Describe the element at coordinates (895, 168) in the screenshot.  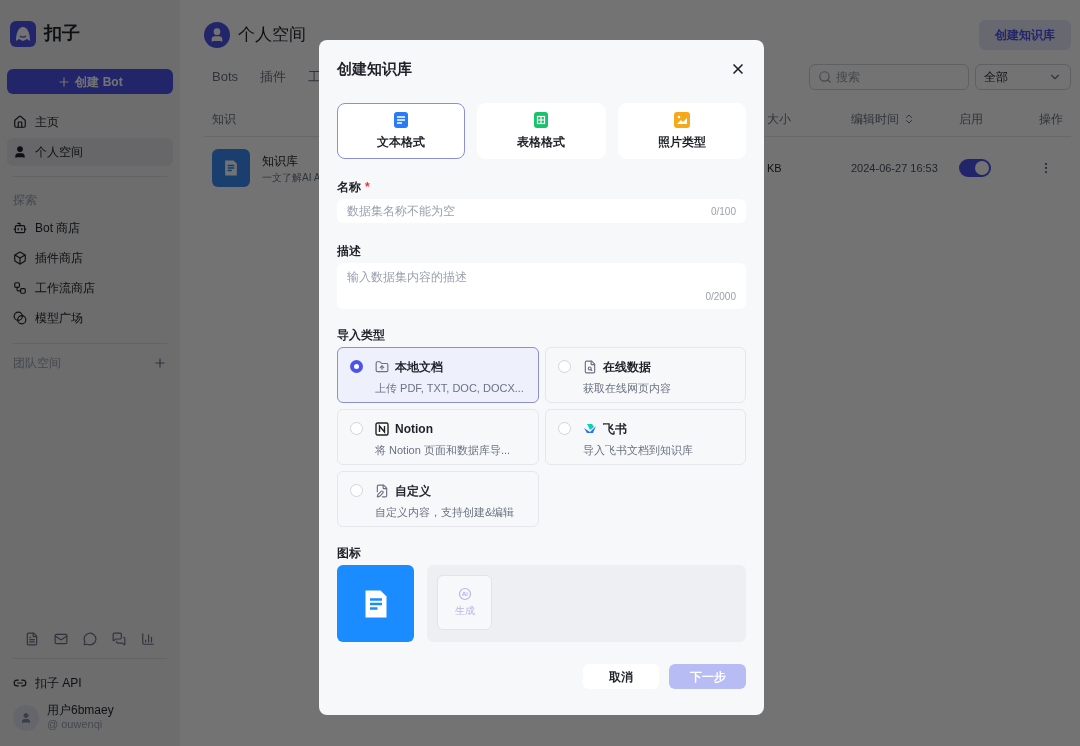
I see `table-cell-text: 2024-06-27 16:53` at that location.